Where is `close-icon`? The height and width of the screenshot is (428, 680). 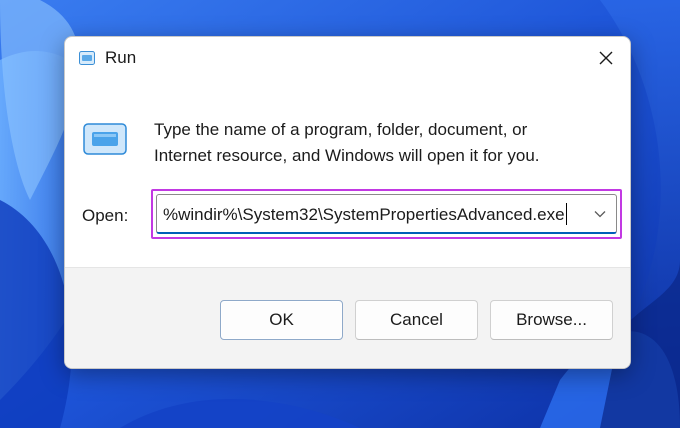 close-icon is located at coordinates (606, 58).